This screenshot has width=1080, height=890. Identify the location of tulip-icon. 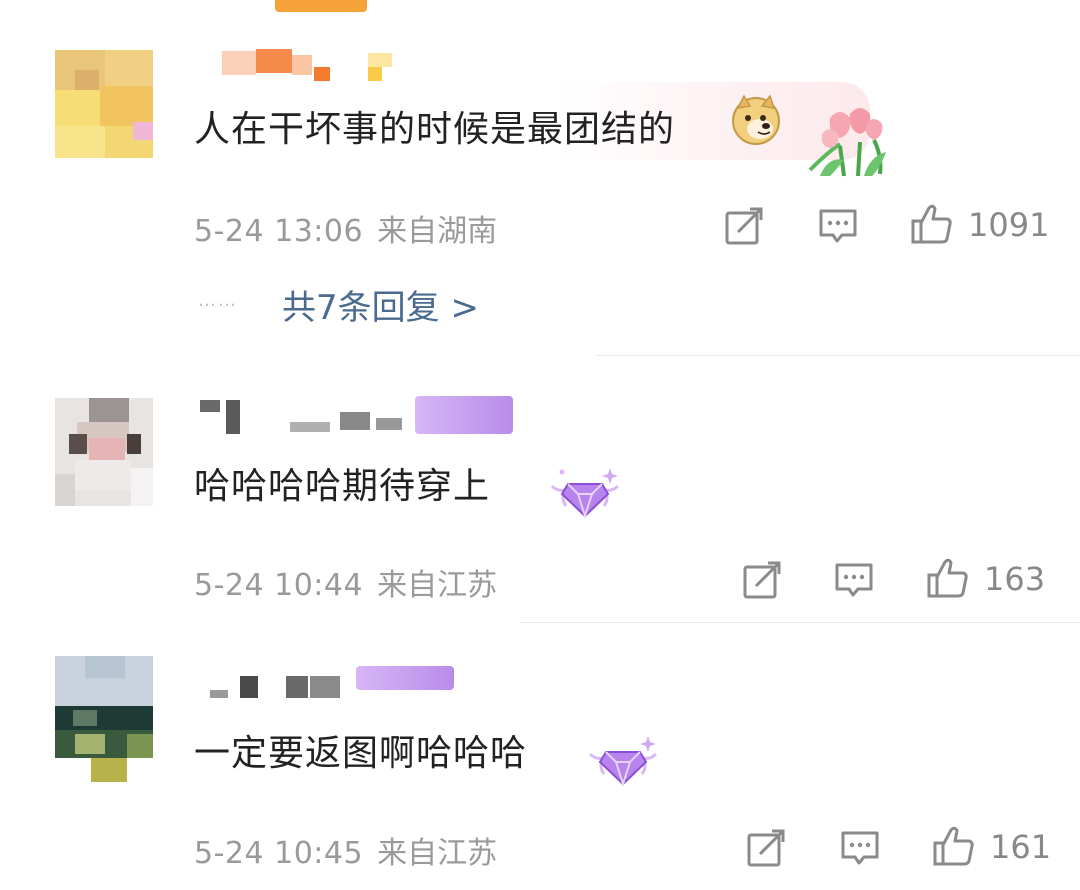
(847, 142).